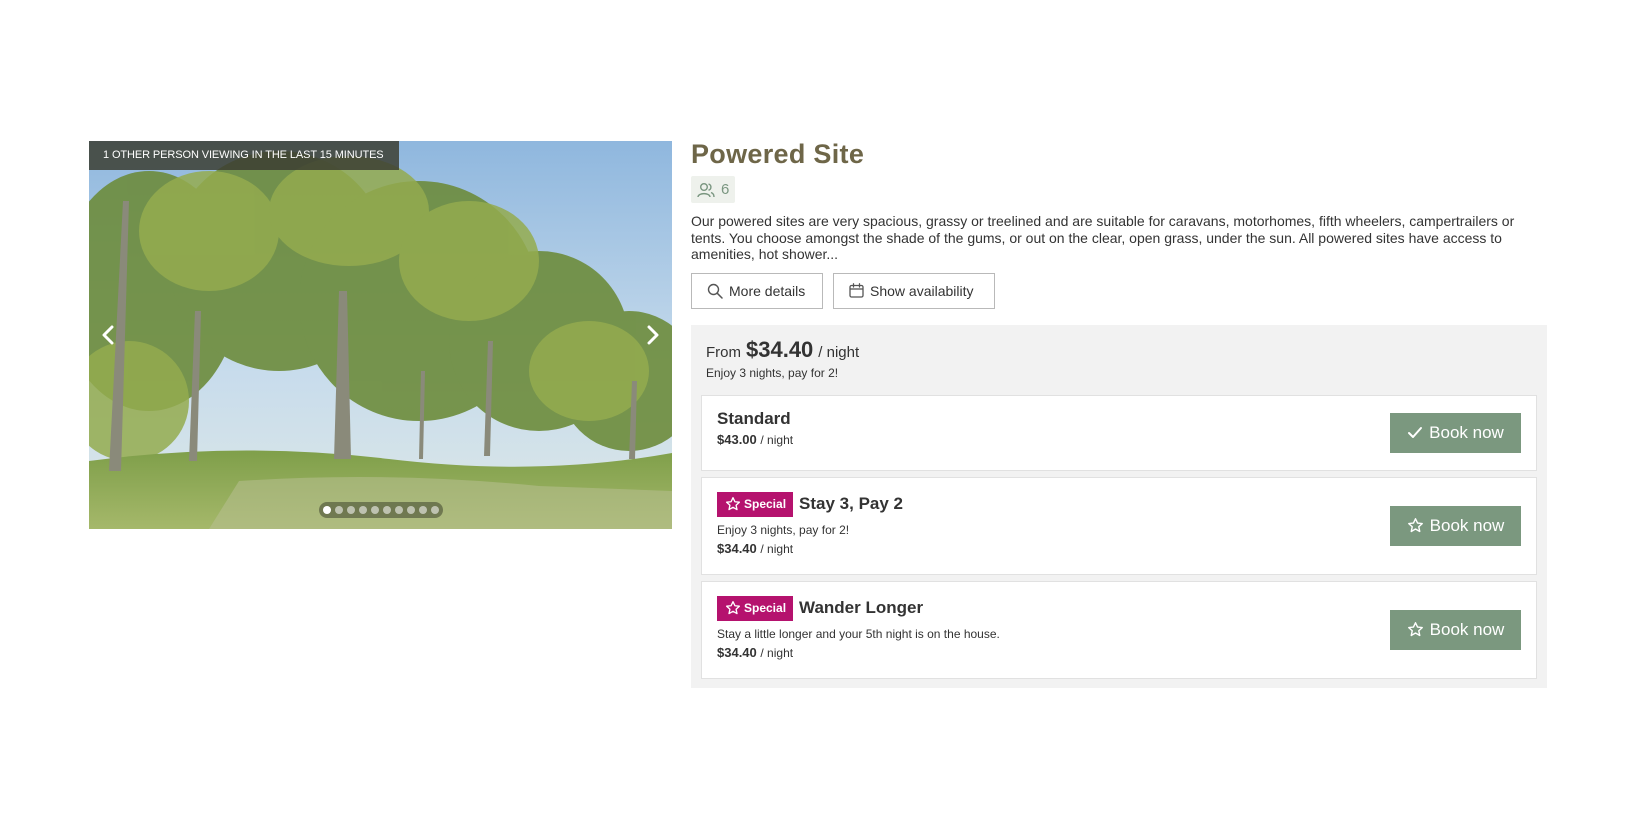 Image resolution: width=1631 pixels, height=825 pixels. Describe the element at coordinates (715, 291) in the screenshot. I see `search-icon` at that location.